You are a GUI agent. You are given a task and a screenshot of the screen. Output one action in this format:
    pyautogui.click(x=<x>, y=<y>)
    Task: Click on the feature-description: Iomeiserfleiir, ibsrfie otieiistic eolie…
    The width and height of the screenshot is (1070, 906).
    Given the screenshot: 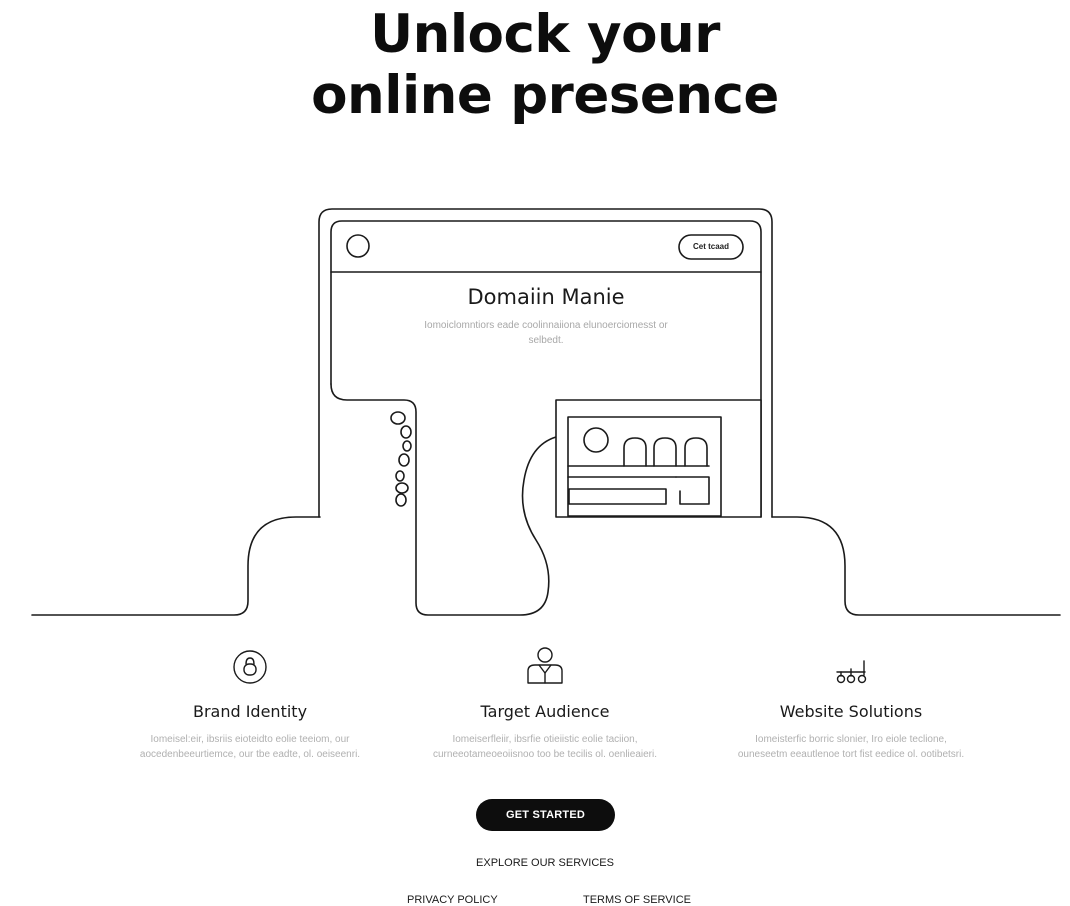 What is the action you would take?
    pyautogui.click(x=545, y=747)
    